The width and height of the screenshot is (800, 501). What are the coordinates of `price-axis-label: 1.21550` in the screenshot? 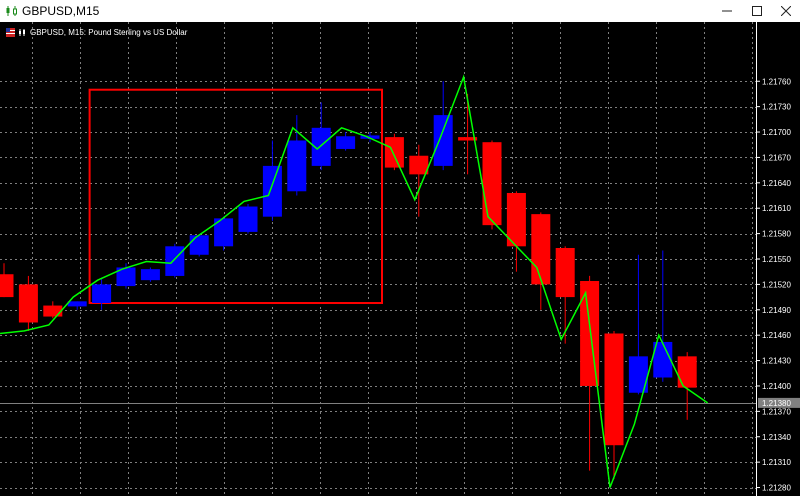 It's located at (776, 259).